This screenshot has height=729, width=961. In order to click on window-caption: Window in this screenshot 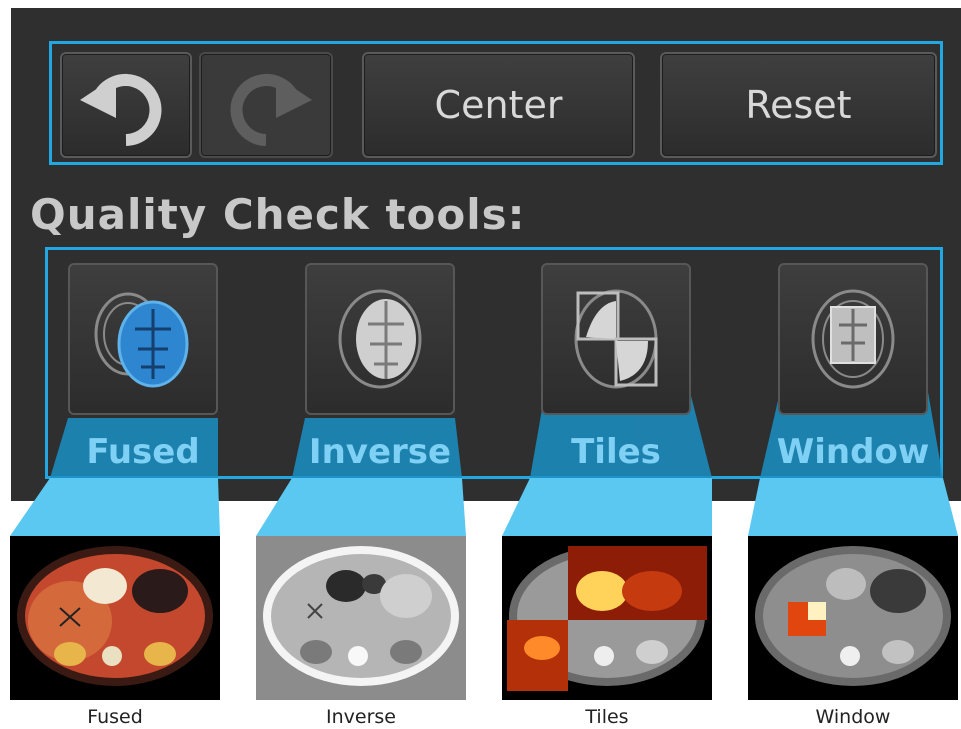, I will do `click(853, 717)`.